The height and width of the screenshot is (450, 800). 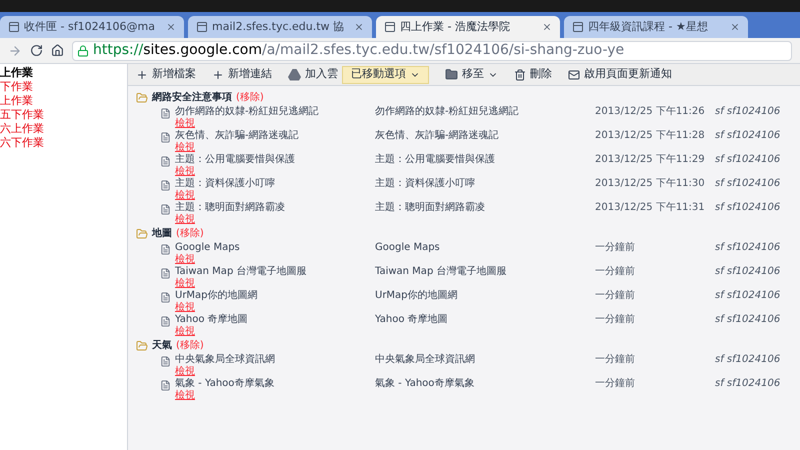 What do you see at coordinates (412, 320) in the screenshot?
I see `item-description: Yahoo 奇摩地圖` at bounding box center [412, 320].